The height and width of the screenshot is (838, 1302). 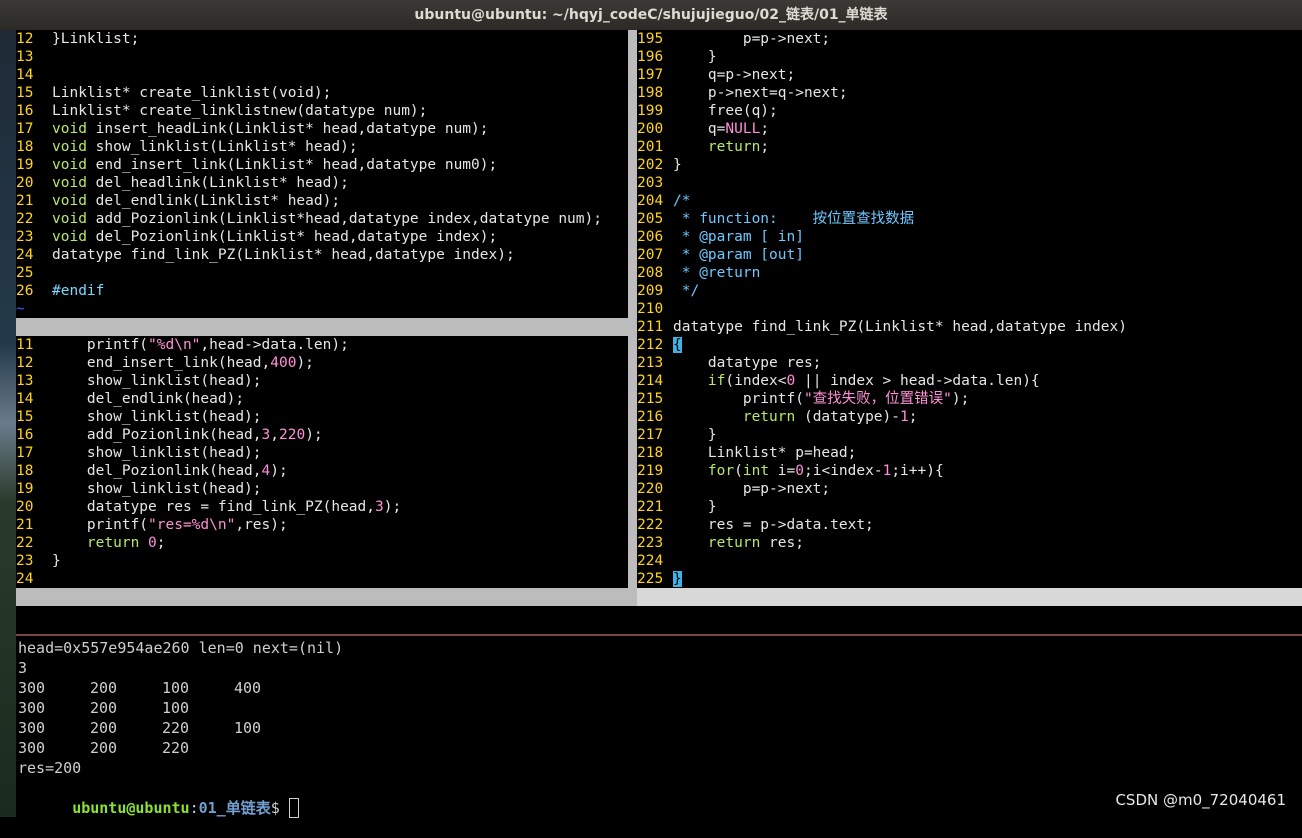 I want to click on line-number: 217, so click(x=650, y=435).